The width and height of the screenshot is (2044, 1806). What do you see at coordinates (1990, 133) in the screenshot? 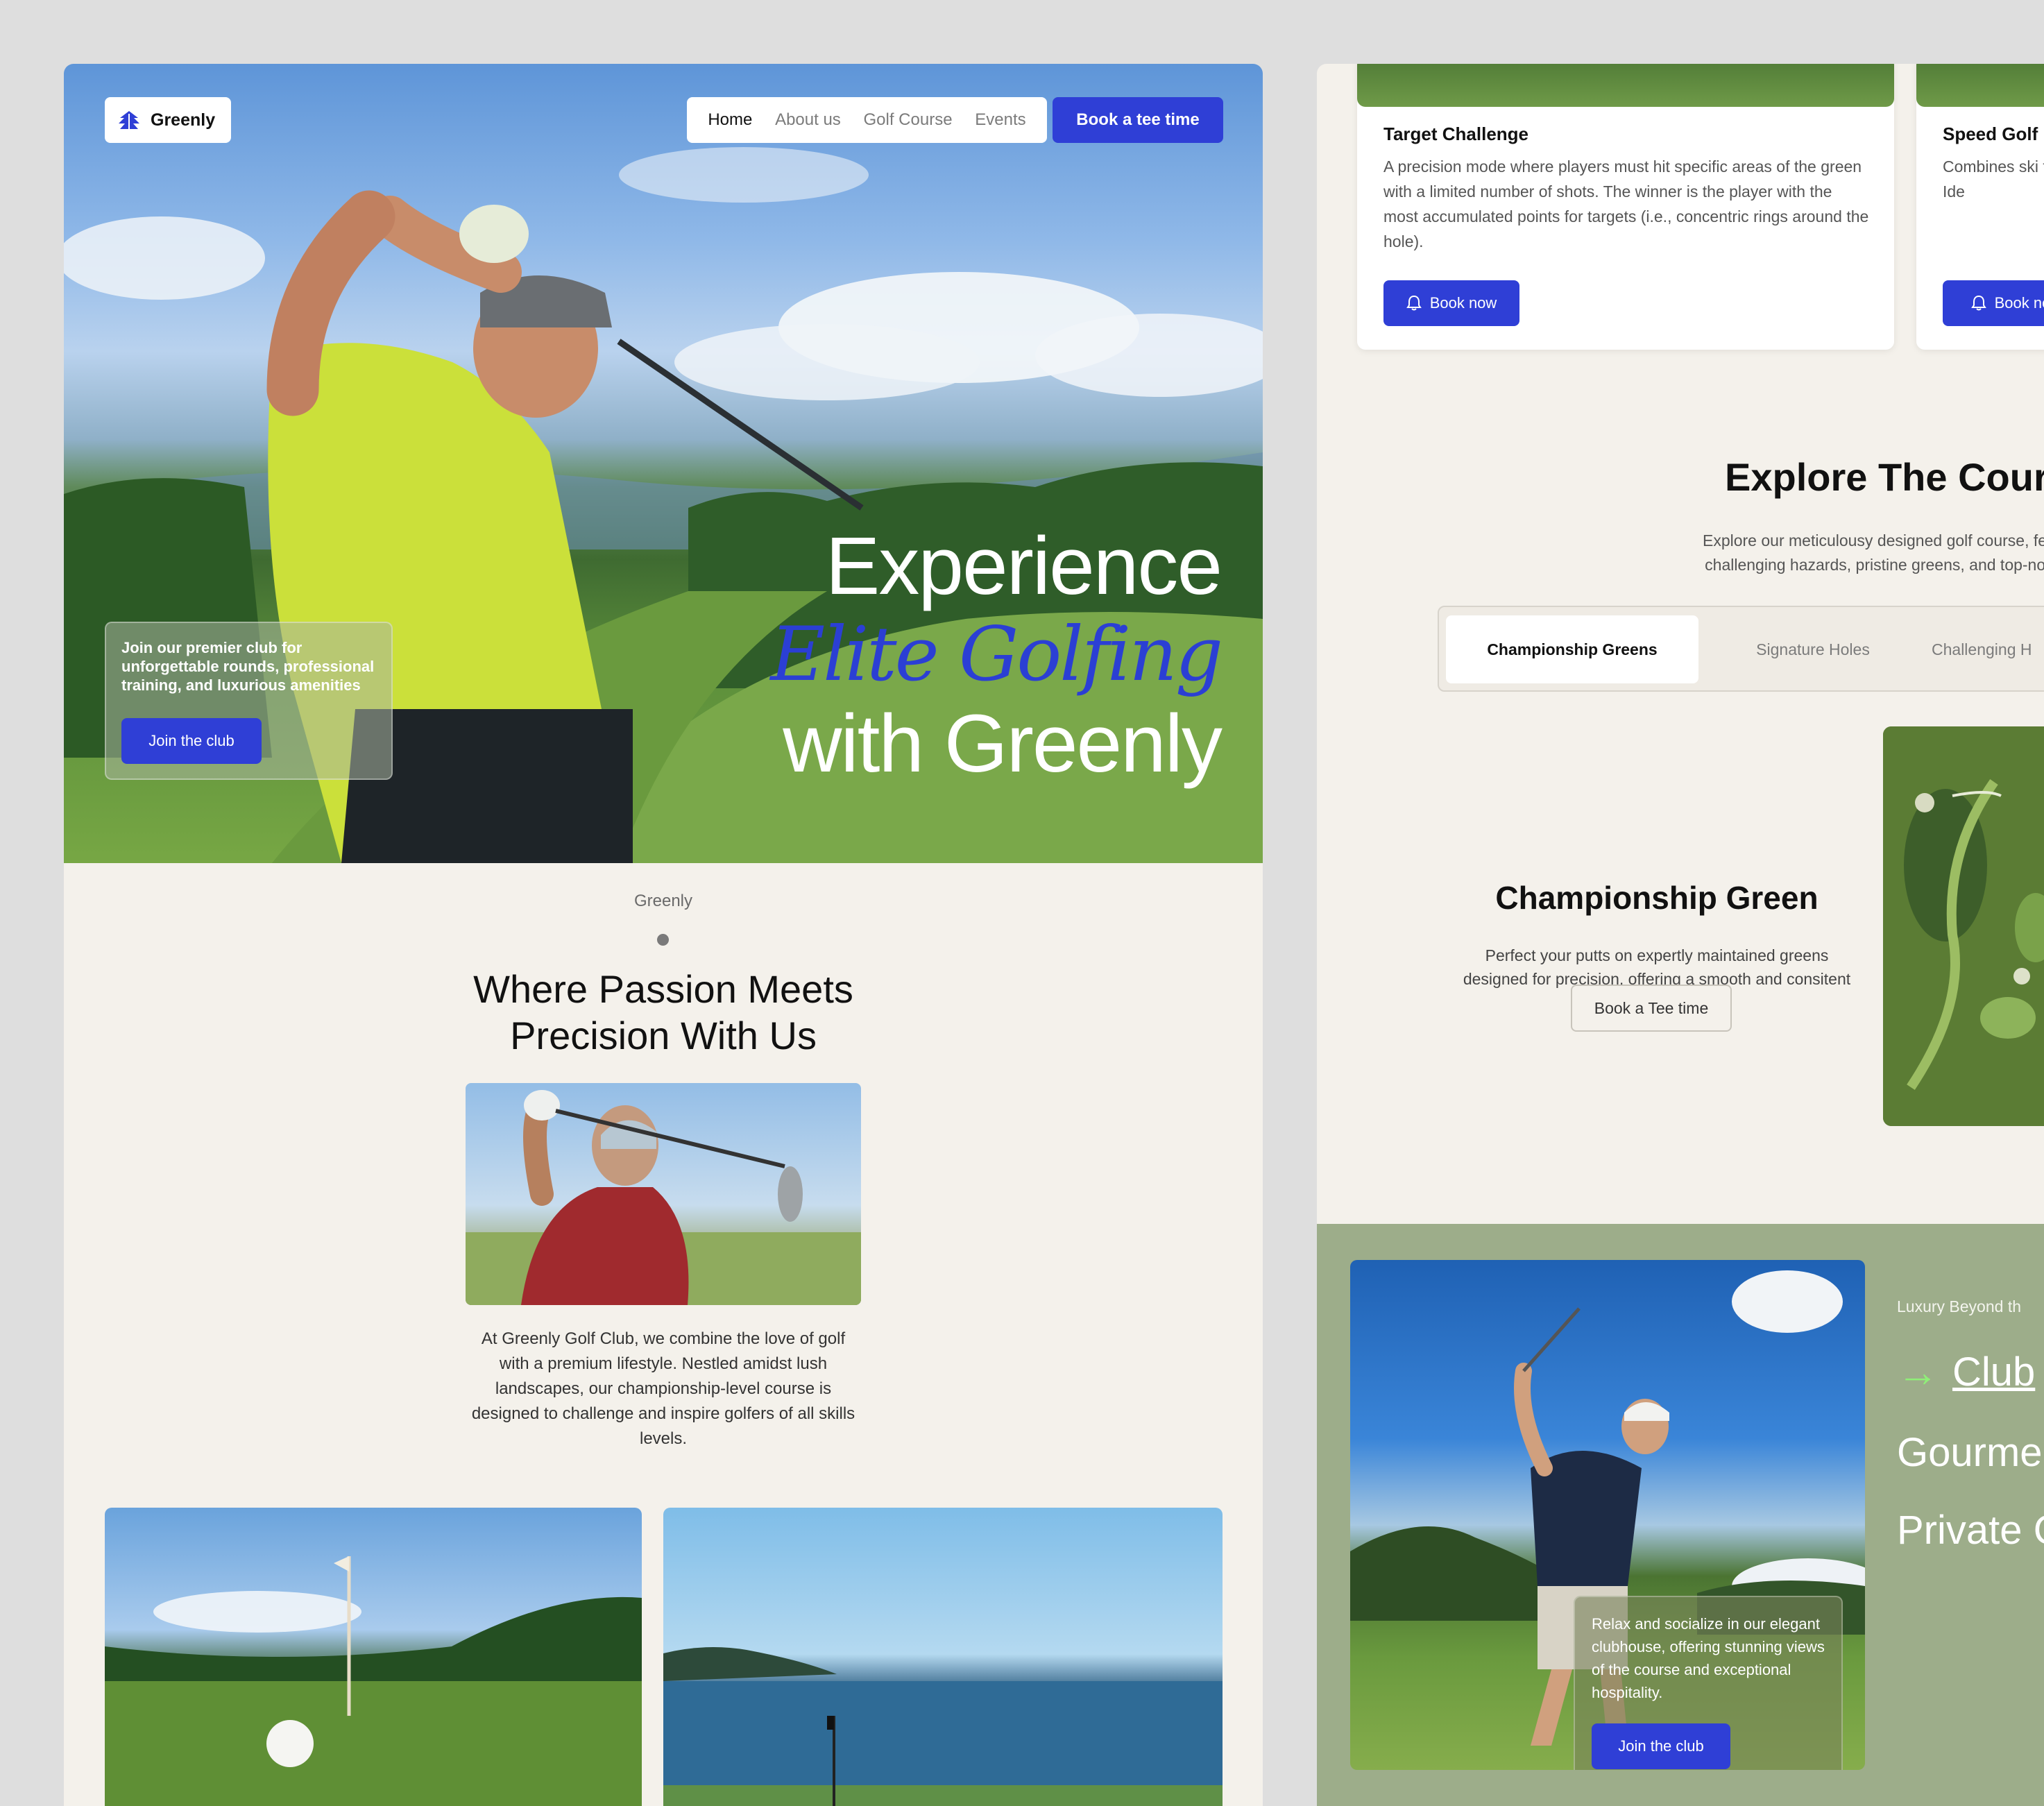
I see `event-title: Speed Golf` at bounding box center [1990, 133].